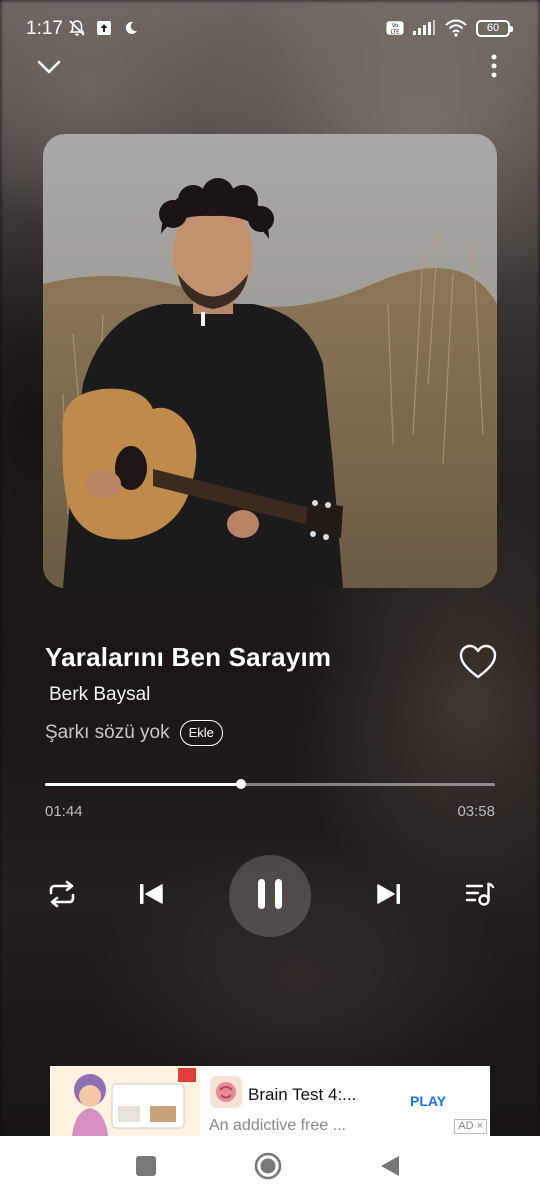  I want to click on home-button, so click(268, 1168).